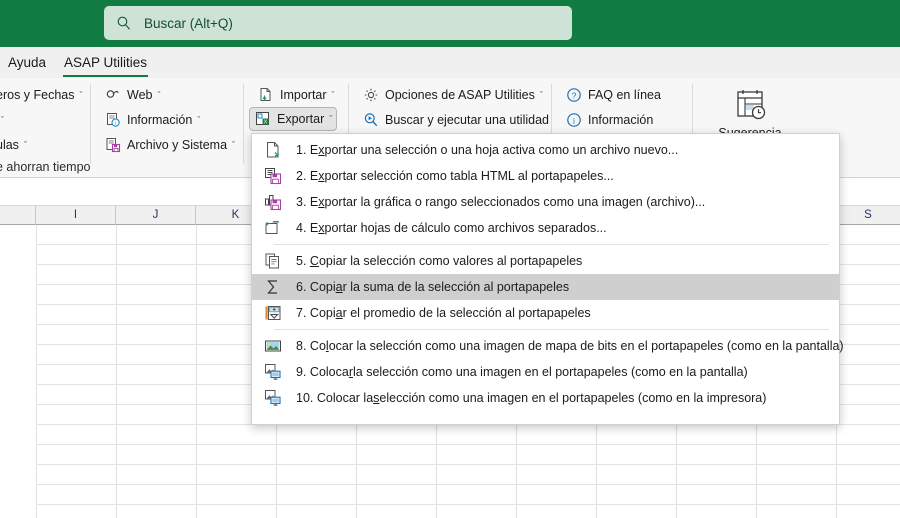 The height and width of the screenshot is (518, 900). I want to click on ribbon-importar-label: Importar, so click(303, 95).